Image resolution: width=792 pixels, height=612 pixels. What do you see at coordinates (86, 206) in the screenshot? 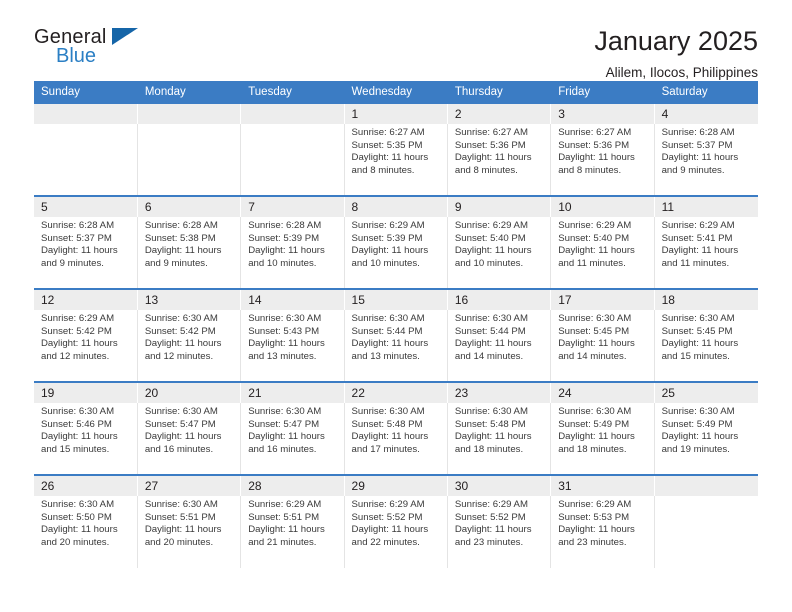
I see `day-number-5: 5` at bounding box center [86, 206].